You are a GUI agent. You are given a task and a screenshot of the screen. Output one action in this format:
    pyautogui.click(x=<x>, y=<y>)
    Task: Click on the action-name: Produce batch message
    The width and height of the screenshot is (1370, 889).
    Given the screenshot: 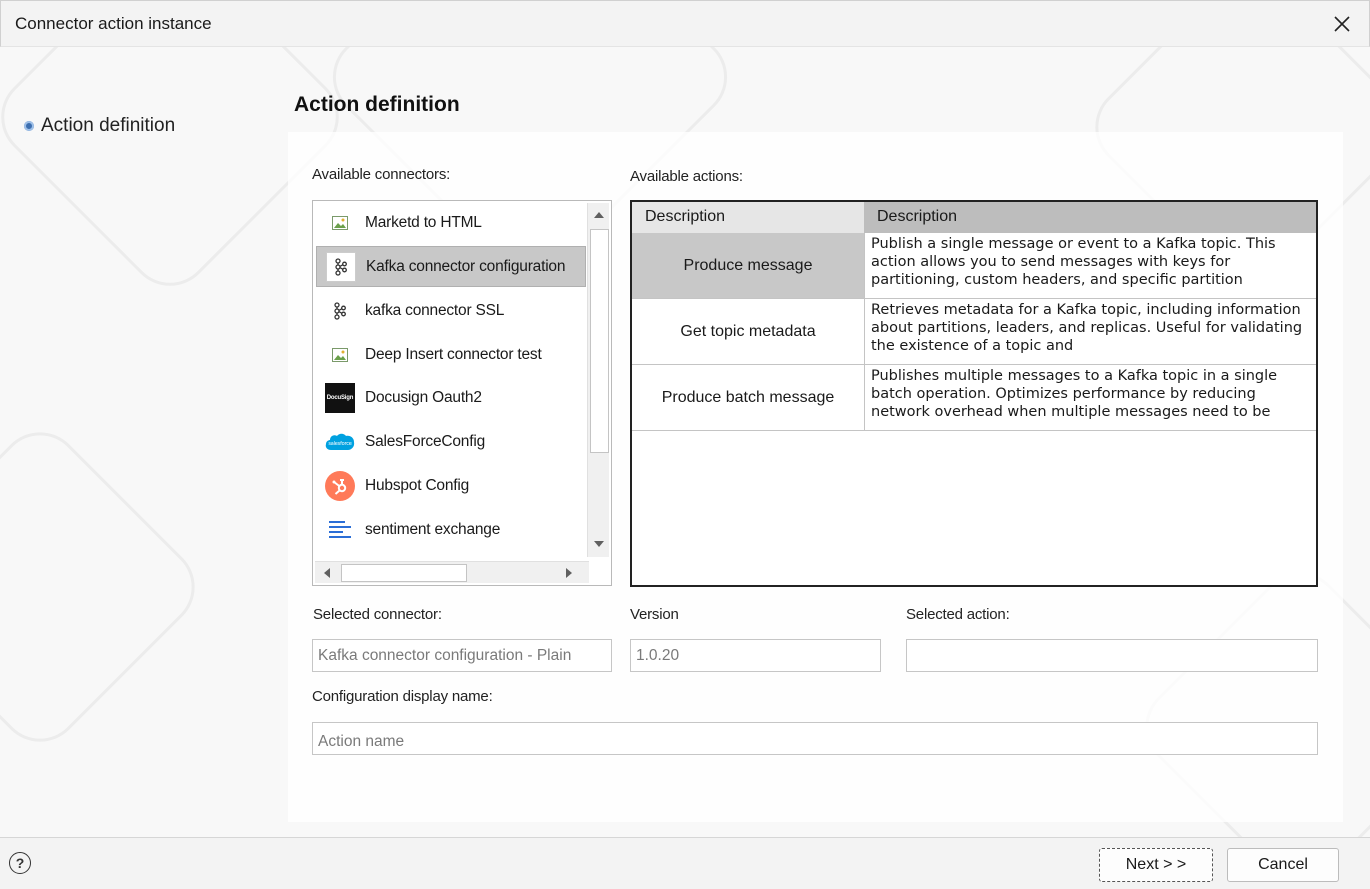 What is the action you would take?
    pyautogui.click(x=748, y=397)
    